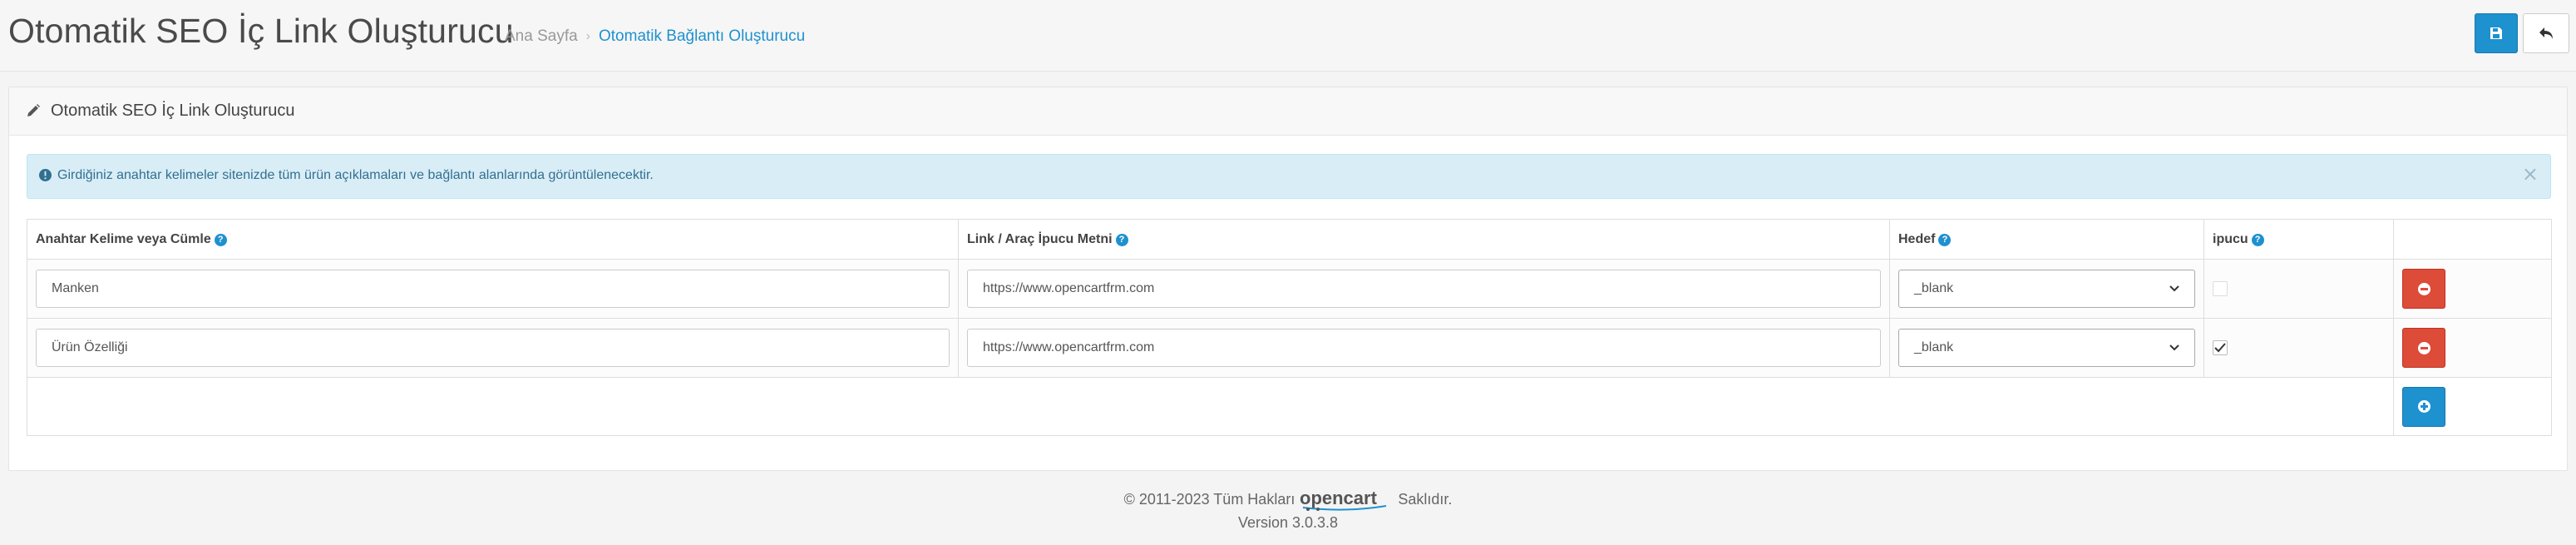  Describe the element at coordinates (1288, 522) in the screenshot. I see `version-text: Version 3.0.3.8` at that location.